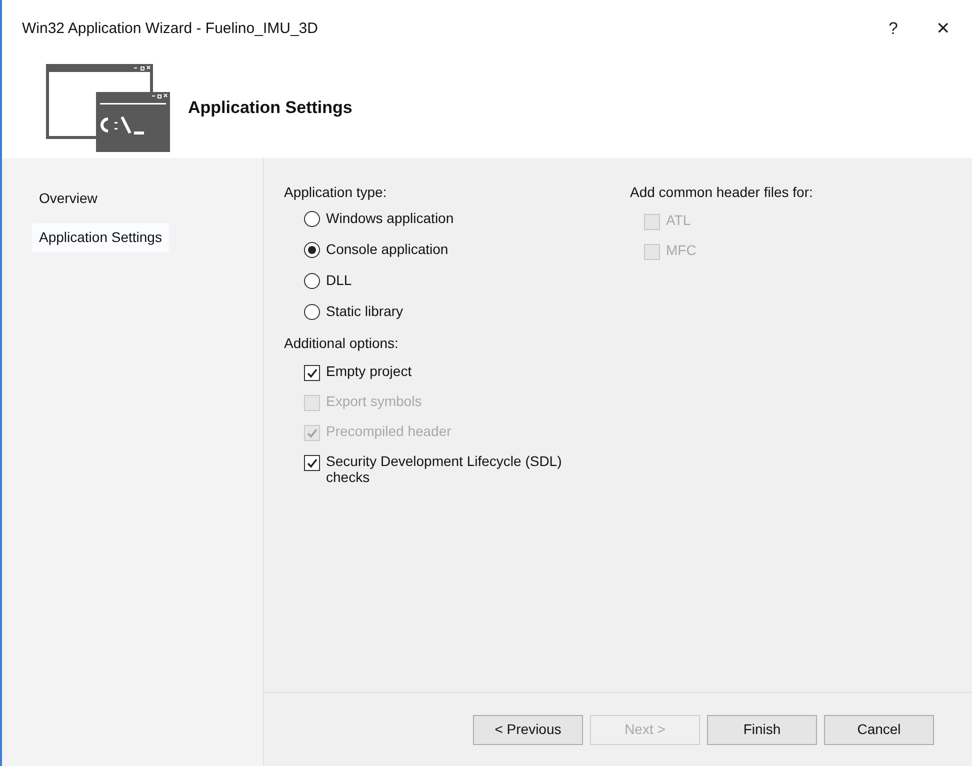 This screenshot has width=972, height=766. What do you see at coordinates (342, 343) in the screenshot?
I see `section-label: Additional options:` at bounding box center [342, 343].